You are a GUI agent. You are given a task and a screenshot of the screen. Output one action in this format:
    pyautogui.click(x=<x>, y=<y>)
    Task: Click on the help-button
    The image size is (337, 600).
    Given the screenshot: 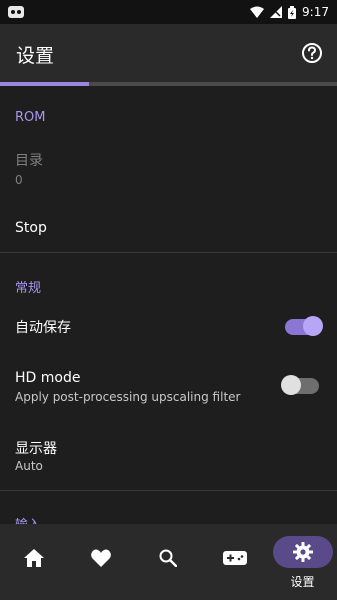 What is the action you would take?
    pyautogui.click(x=312, y=53)
    